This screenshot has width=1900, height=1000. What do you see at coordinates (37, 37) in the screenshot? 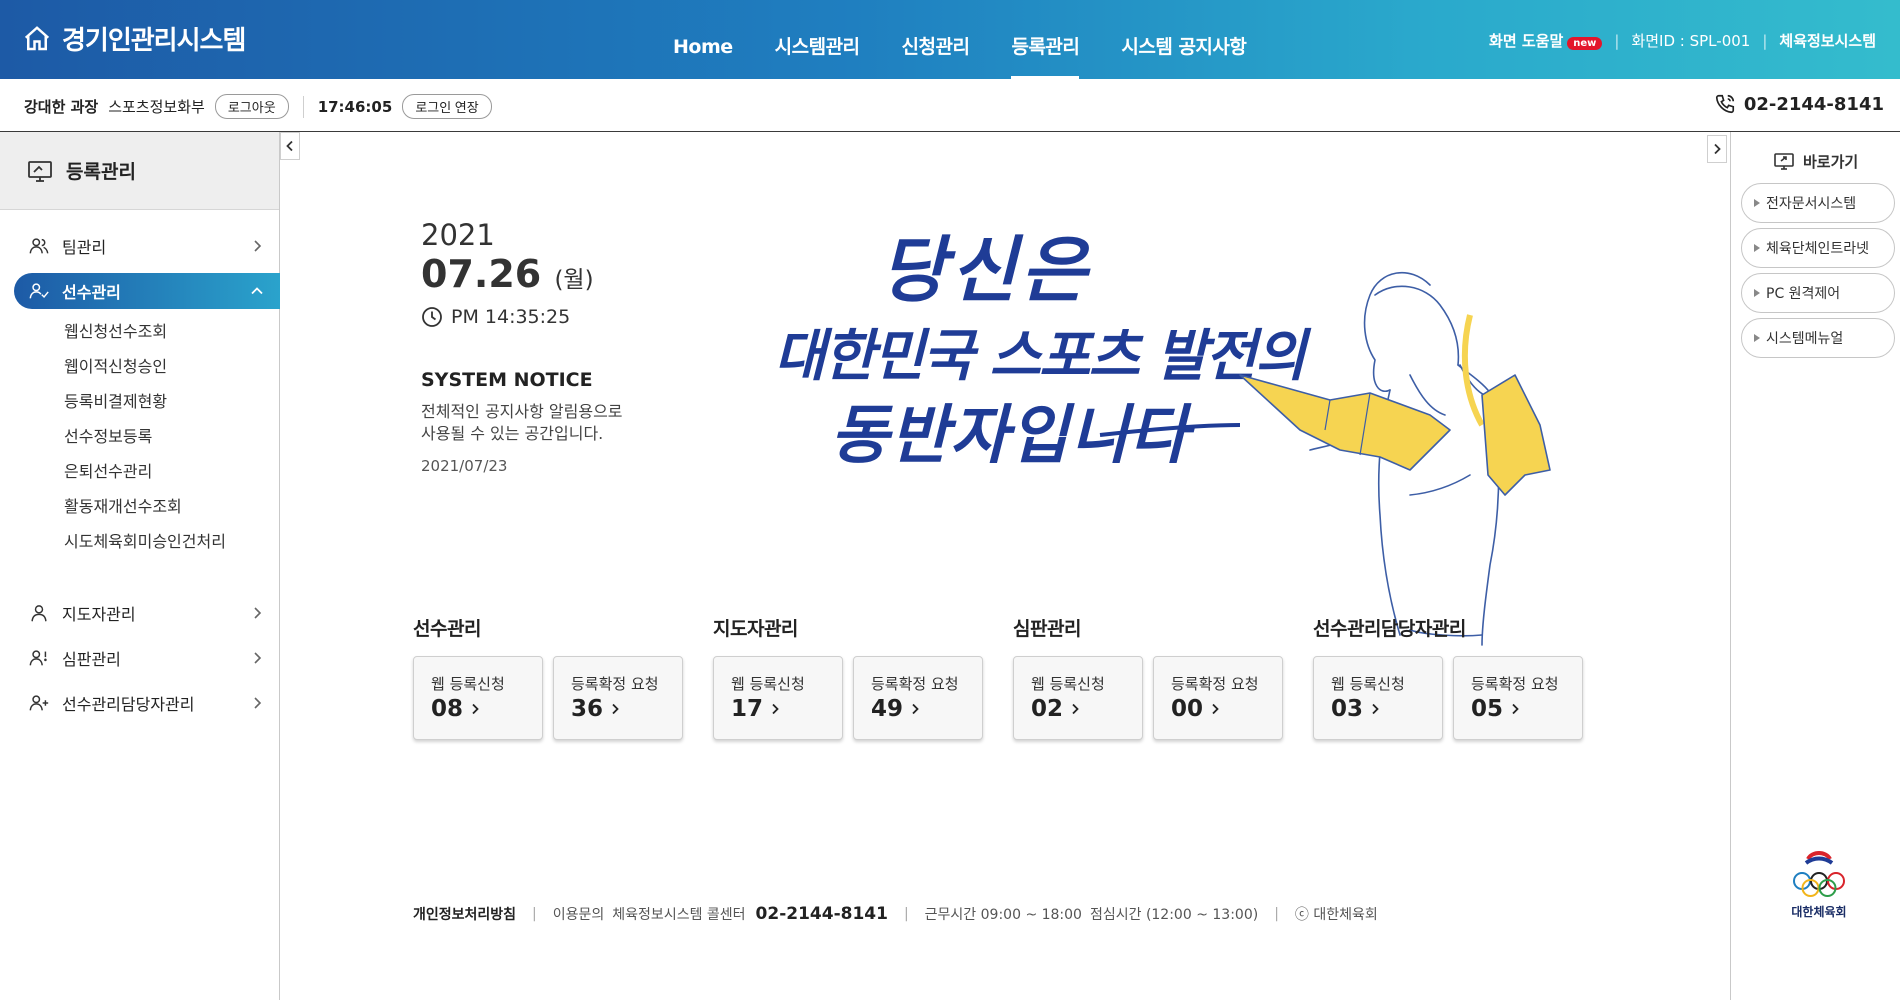
I see `home-icon` at bounding box center [37, 37].